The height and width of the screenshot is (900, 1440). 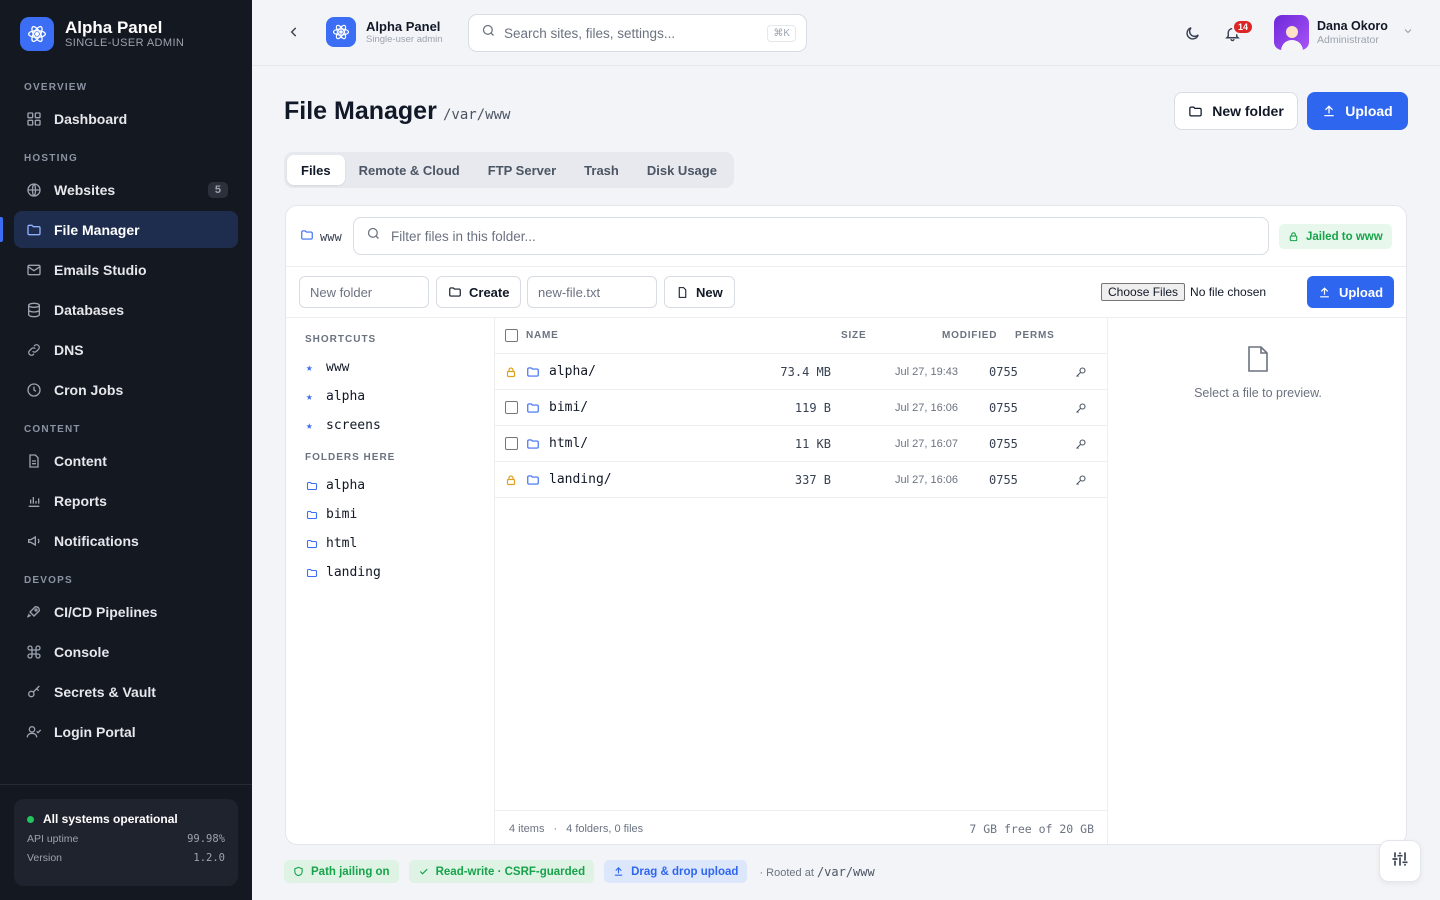 I want to click on tab-files: Files, so click(x=316, y=170).